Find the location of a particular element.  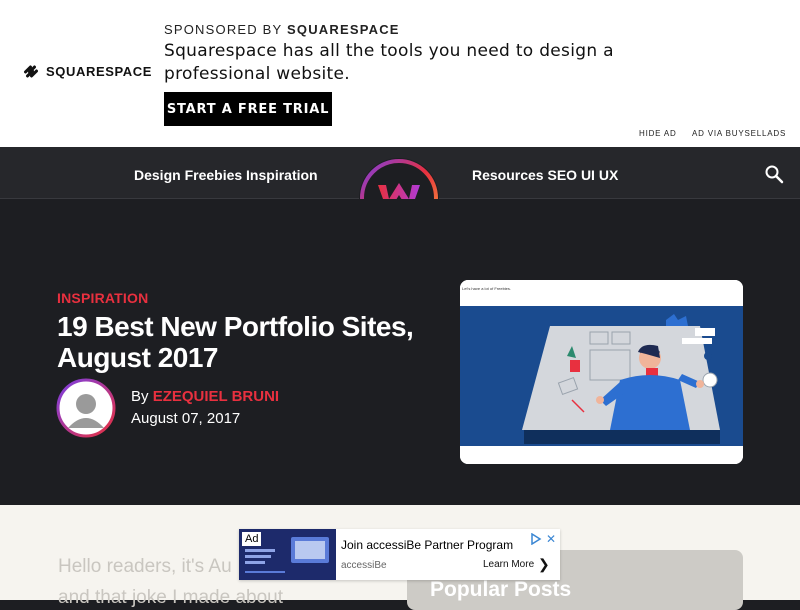

squarespace-logo: SQUARESPACE is located at coordinates (87, 71).